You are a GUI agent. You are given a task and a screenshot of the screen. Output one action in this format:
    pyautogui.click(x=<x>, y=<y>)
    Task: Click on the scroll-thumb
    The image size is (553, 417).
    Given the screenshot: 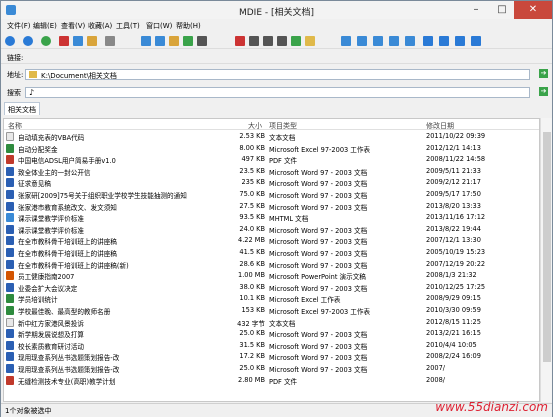 What is the action you would take?
    pyautogui.click(x=547, y=247)
    